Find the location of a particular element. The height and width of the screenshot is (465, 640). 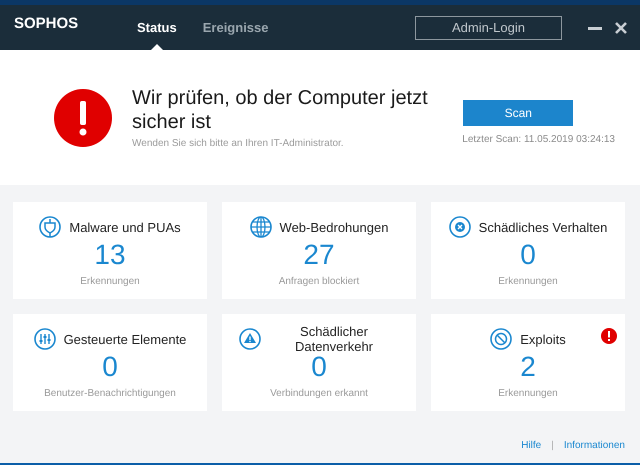

status-title: Wir prüfen, ob der Computer jetzt sicher ist is located at coordinates (280, 110).